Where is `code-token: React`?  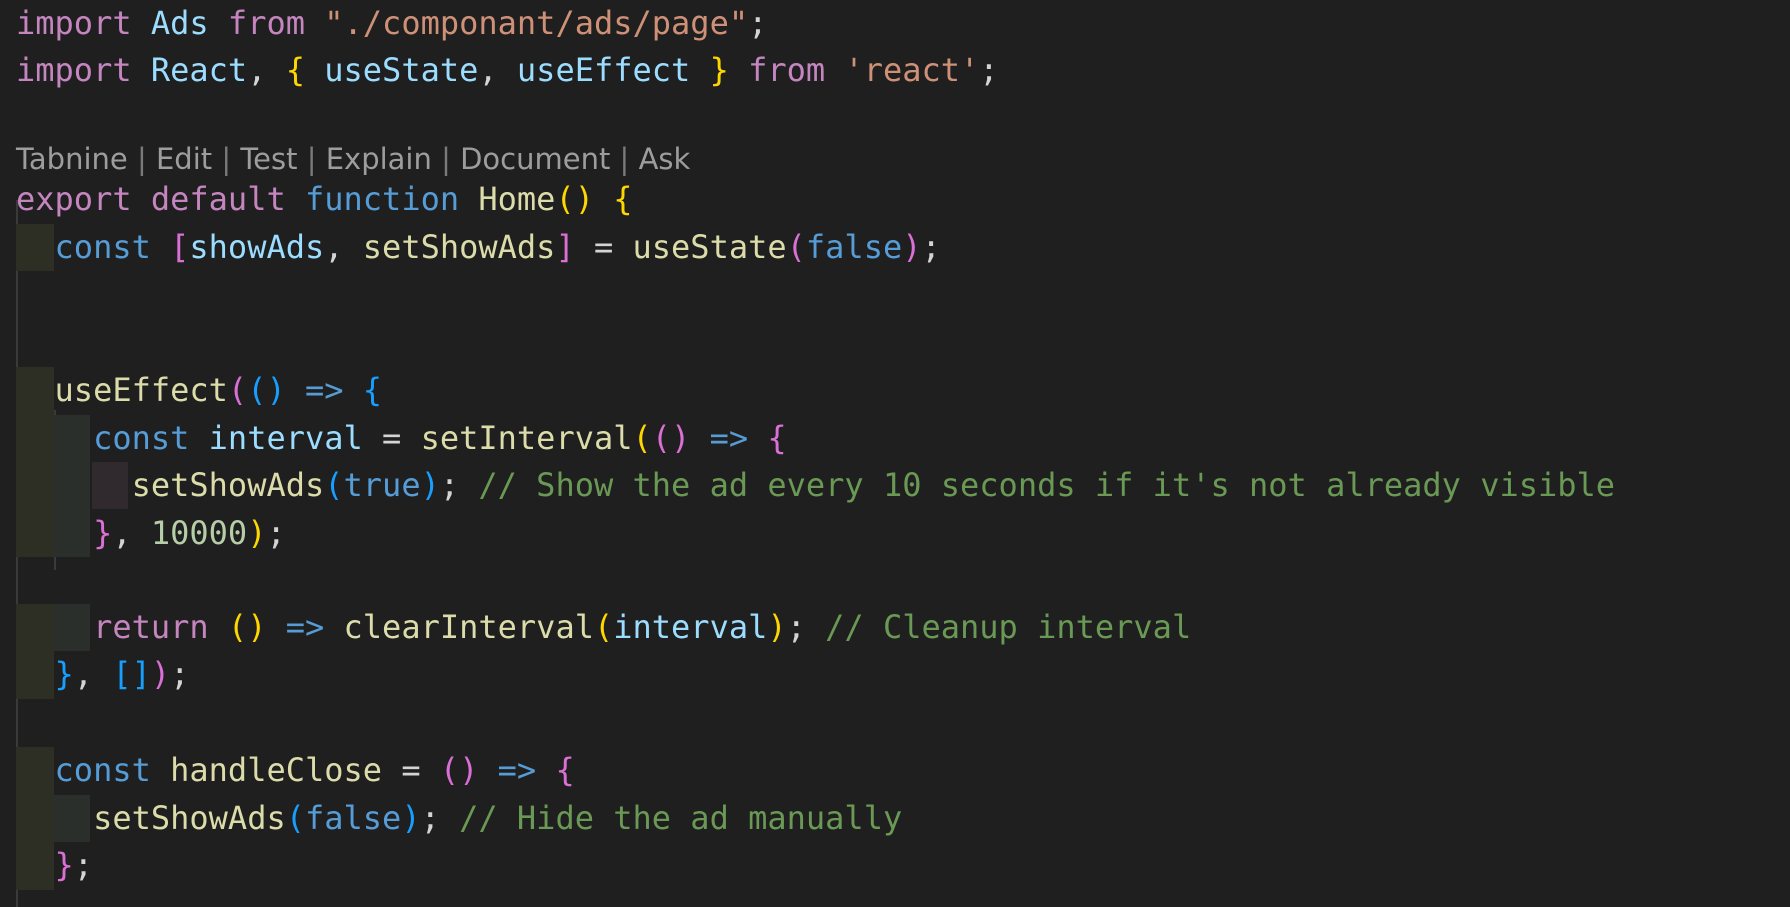 code-token: React is located at coordinates (199, 70).